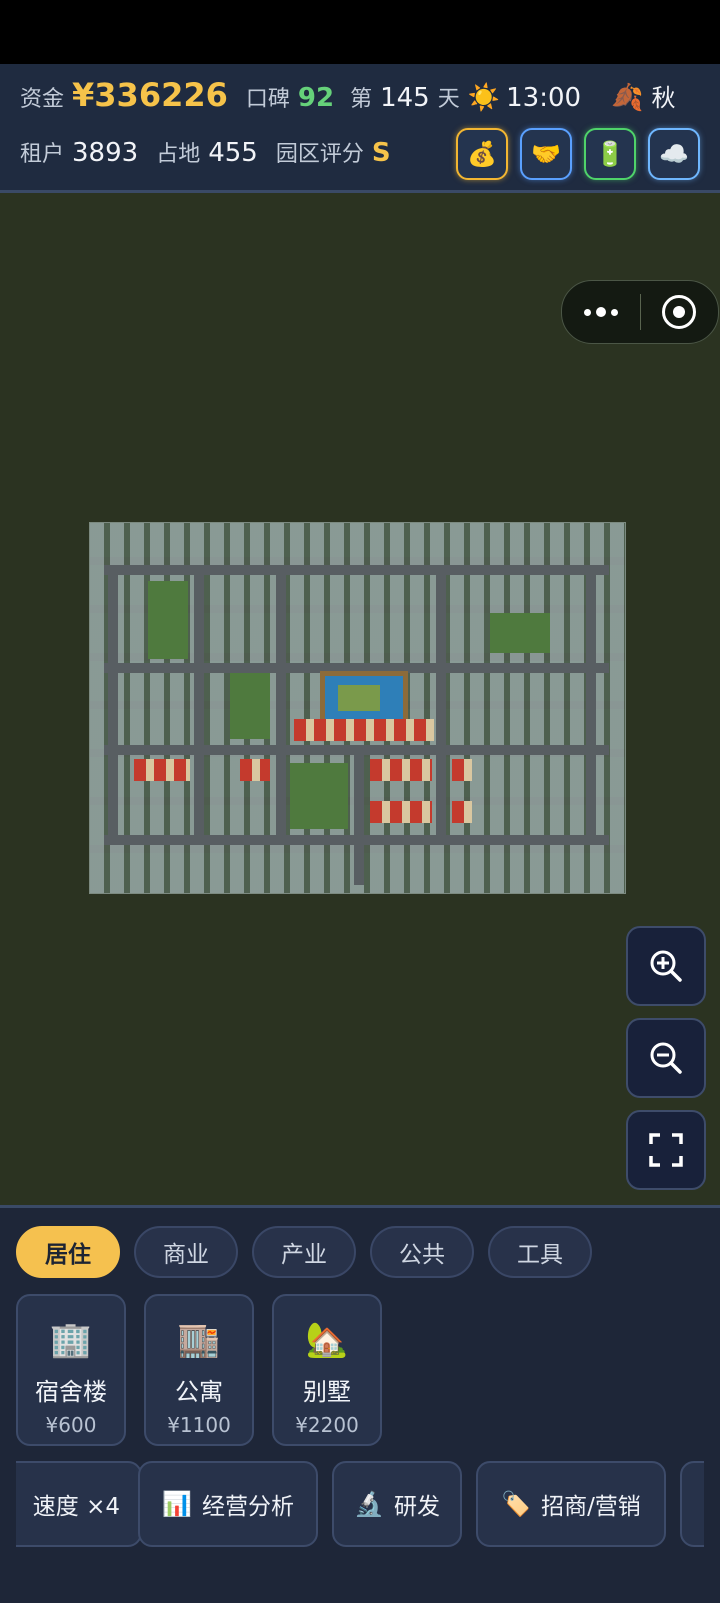 The width and height of the screenshot is (720, 1603). I want to click on finance-button: 💰, so click(482, 154).